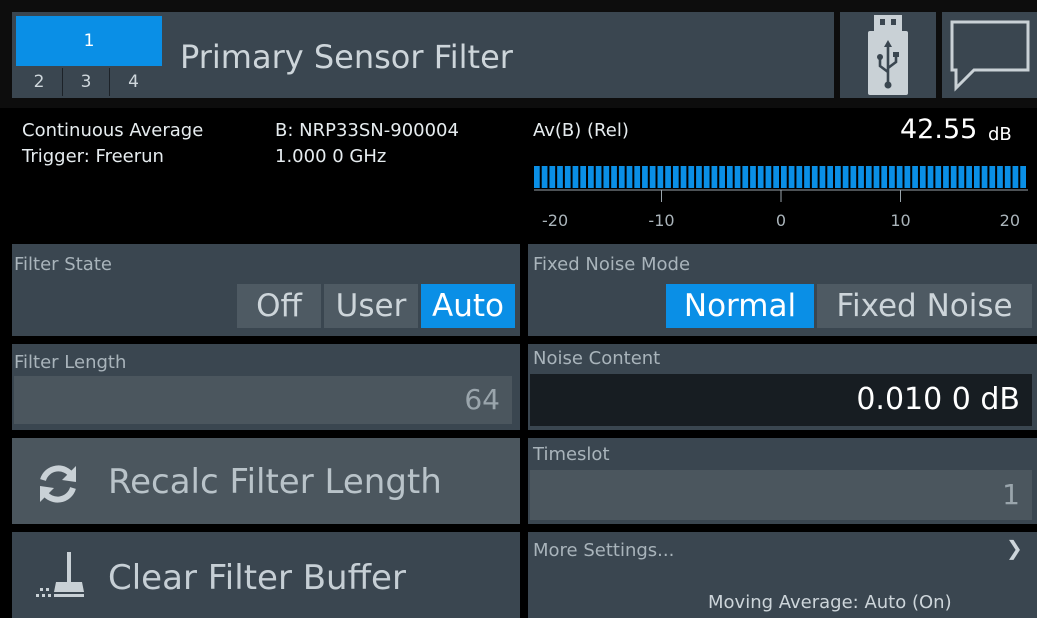 The height and width of the screenshot is (618, 1037). Describe the element at coordinates (63, 264) in the screenshot. I see `filter-state-label: Filter State` at that location.